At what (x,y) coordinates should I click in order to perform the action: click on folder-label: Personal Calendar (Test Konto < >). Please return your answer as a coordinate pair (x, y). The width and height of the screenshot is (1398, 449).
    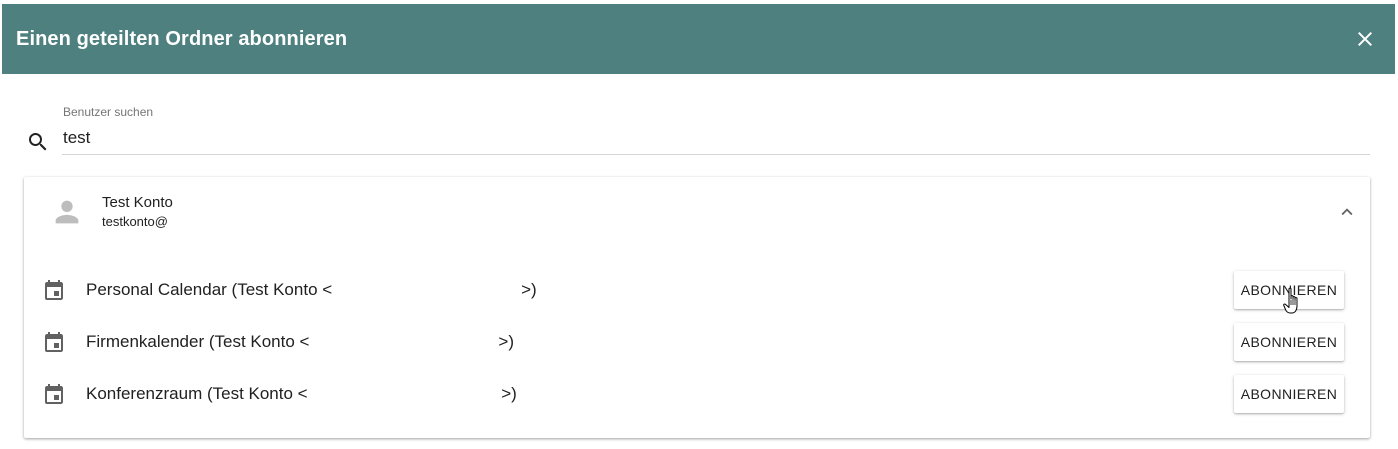
    Looking at the image, I should click on (311, 289).